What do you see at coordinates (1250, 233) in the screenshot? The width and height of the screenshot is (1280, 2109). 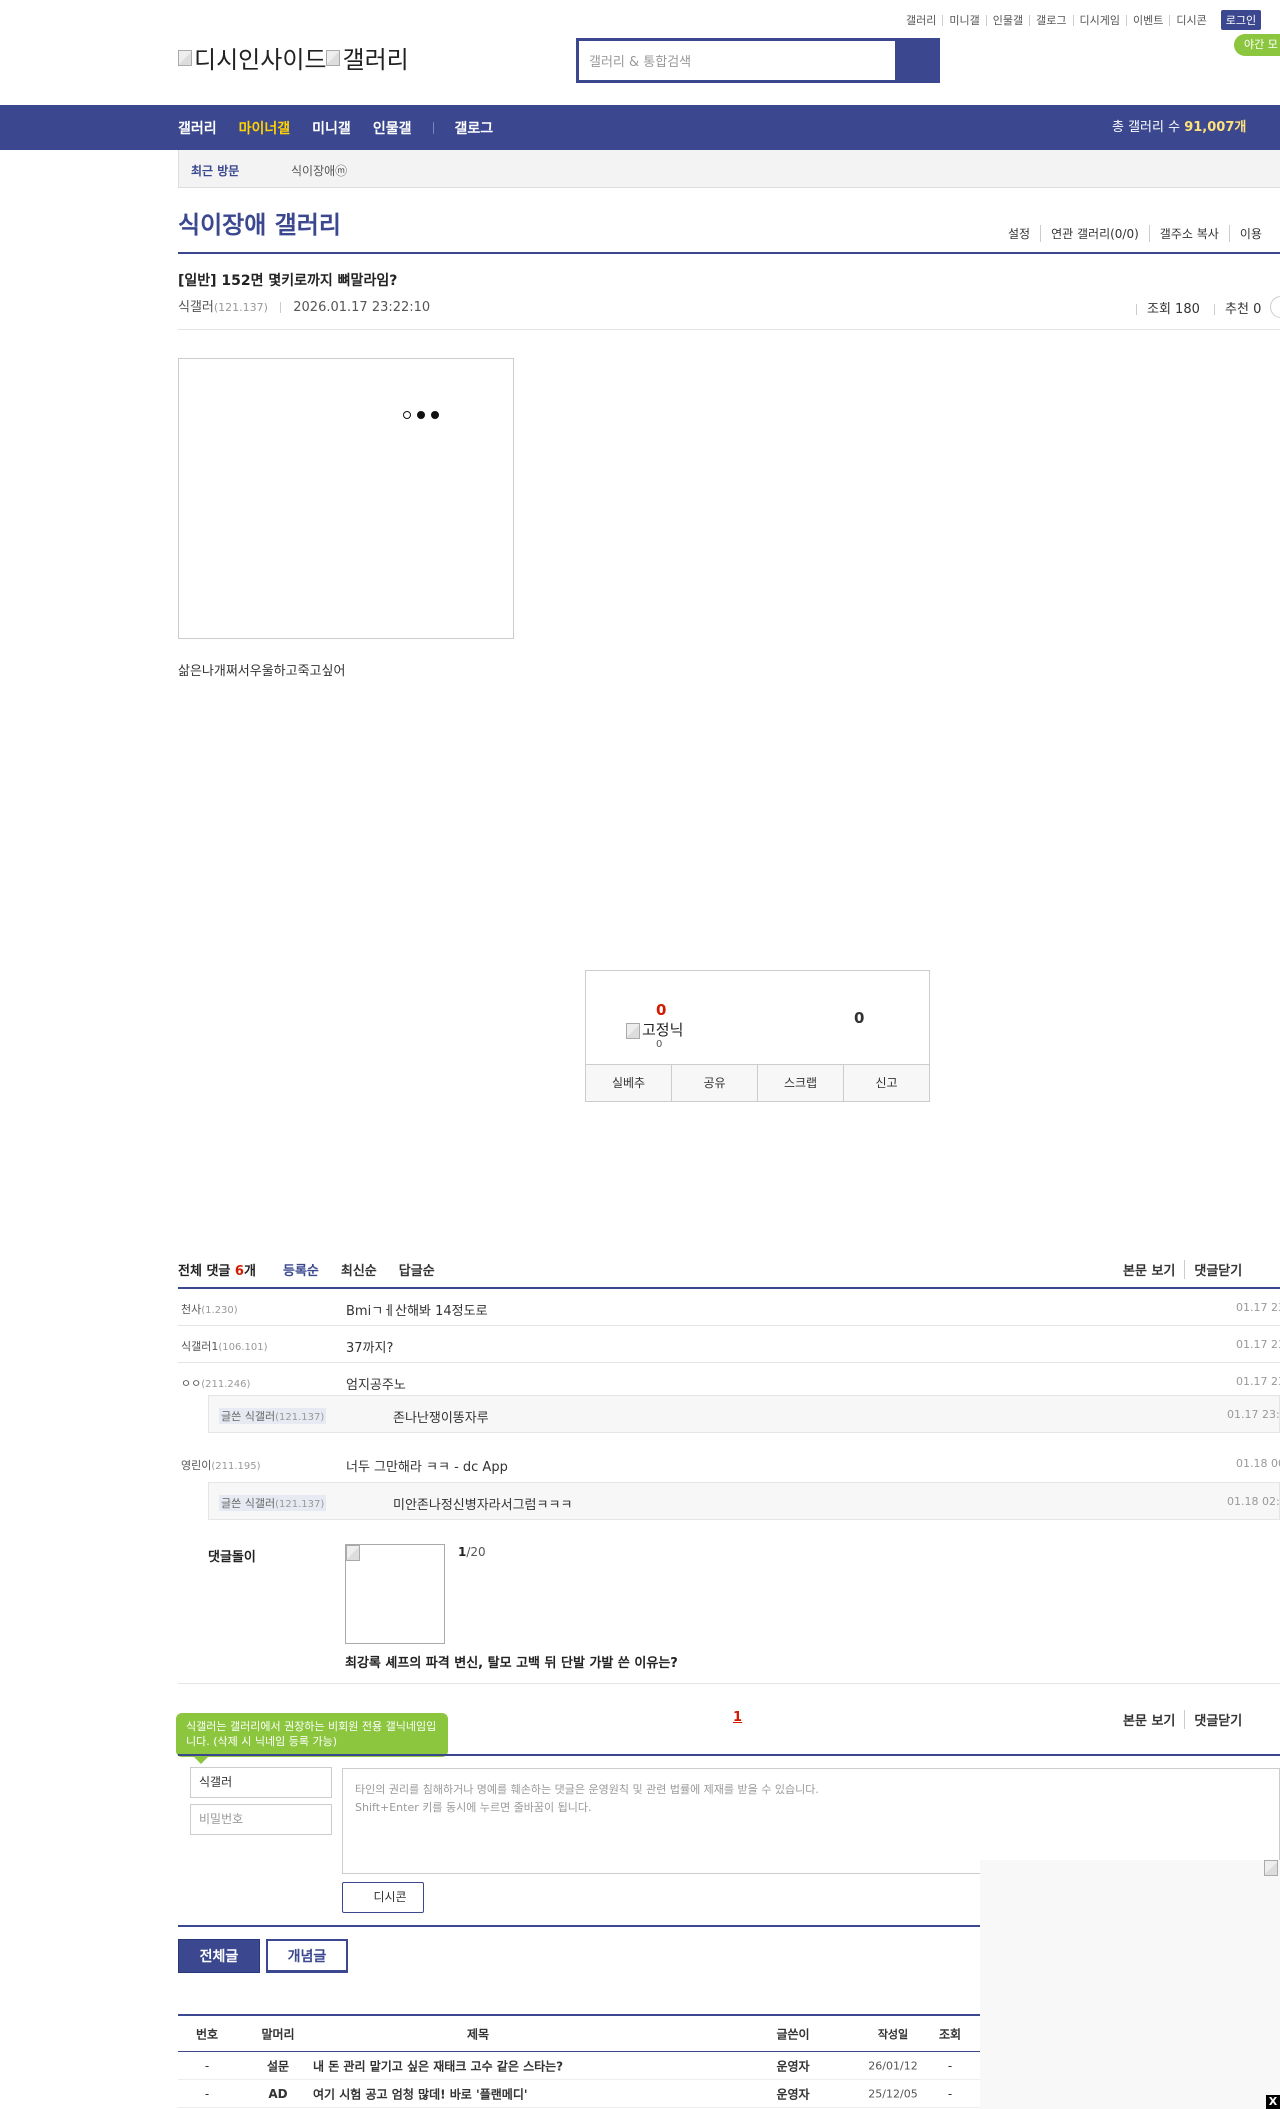 I see `usage-link: 이용` at bounding box center [1250, 233].